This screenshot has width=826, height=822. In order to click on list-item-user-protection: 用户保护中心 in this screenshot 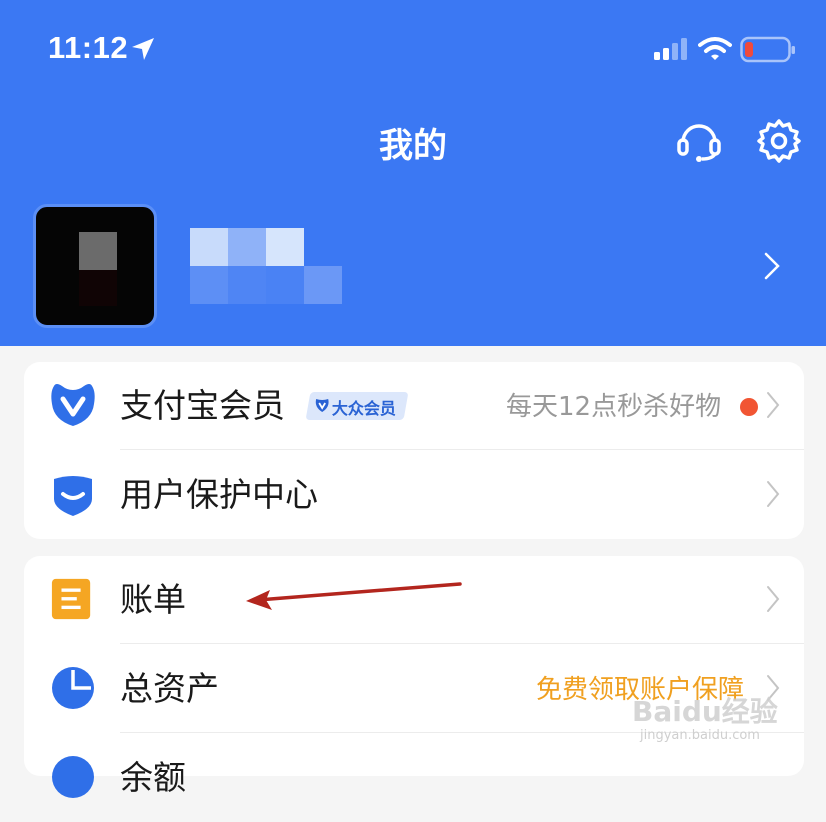, I will do `click(414, 495)`.